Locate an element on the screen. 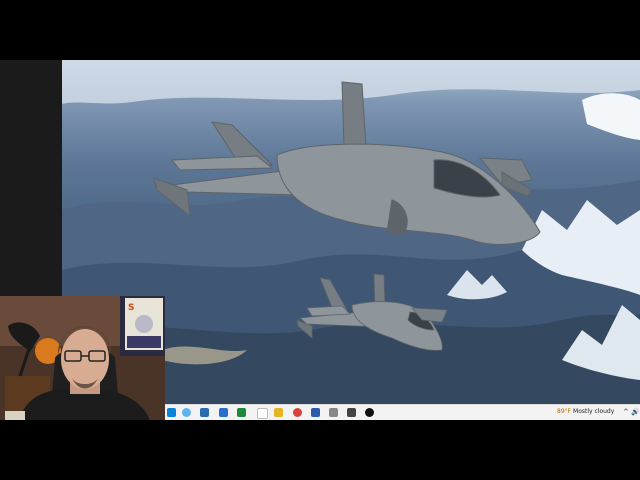 Image resolution: width=640 pixels, height=480 pixels. tray-up-arrow: ^ is located at coordinates (626, 412).